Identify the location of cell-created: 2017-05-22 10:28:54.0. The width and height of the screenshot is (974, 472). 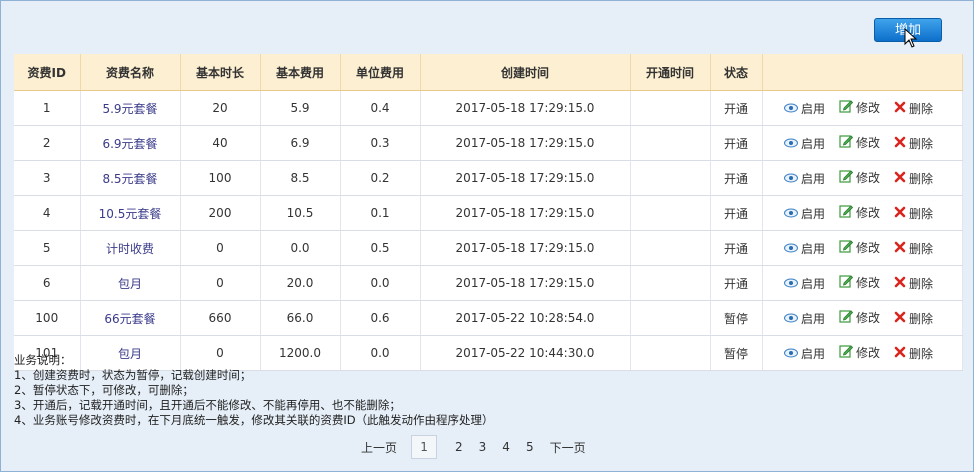
(525, 318).